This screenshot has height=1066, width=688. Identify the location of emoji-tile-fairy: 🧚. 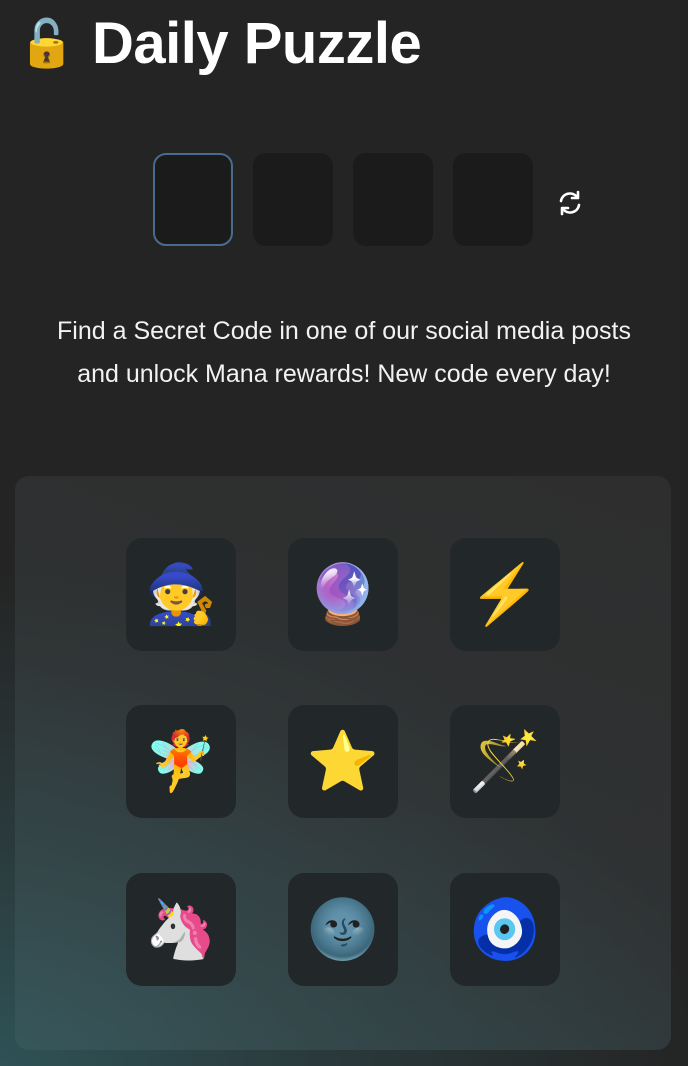
(181, 761).